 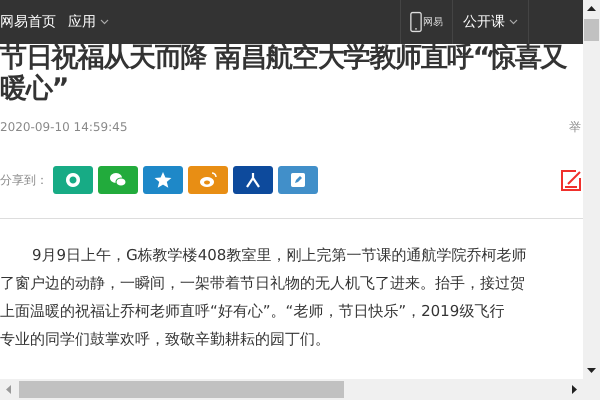 I want to click on nav-link: 网易首页, so click(x=28, y=22).